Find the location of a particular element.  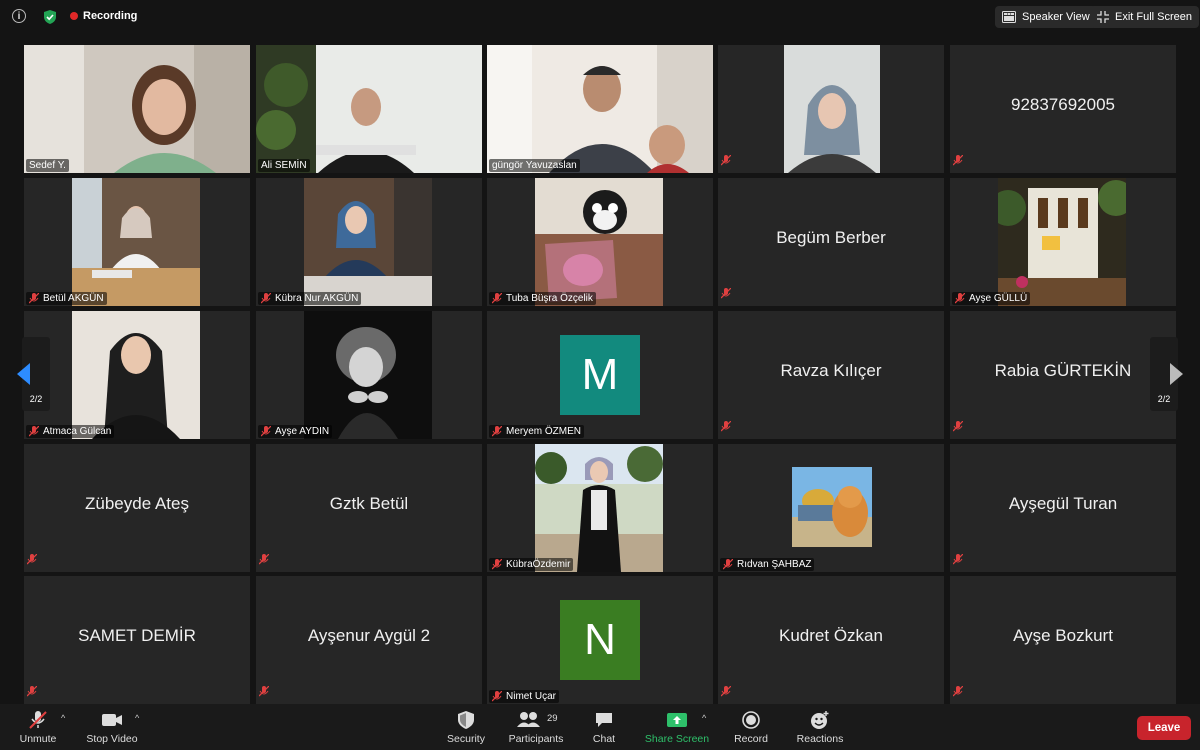

participant-tile: KübraÖzdemir is located at coordinates (600, 508).